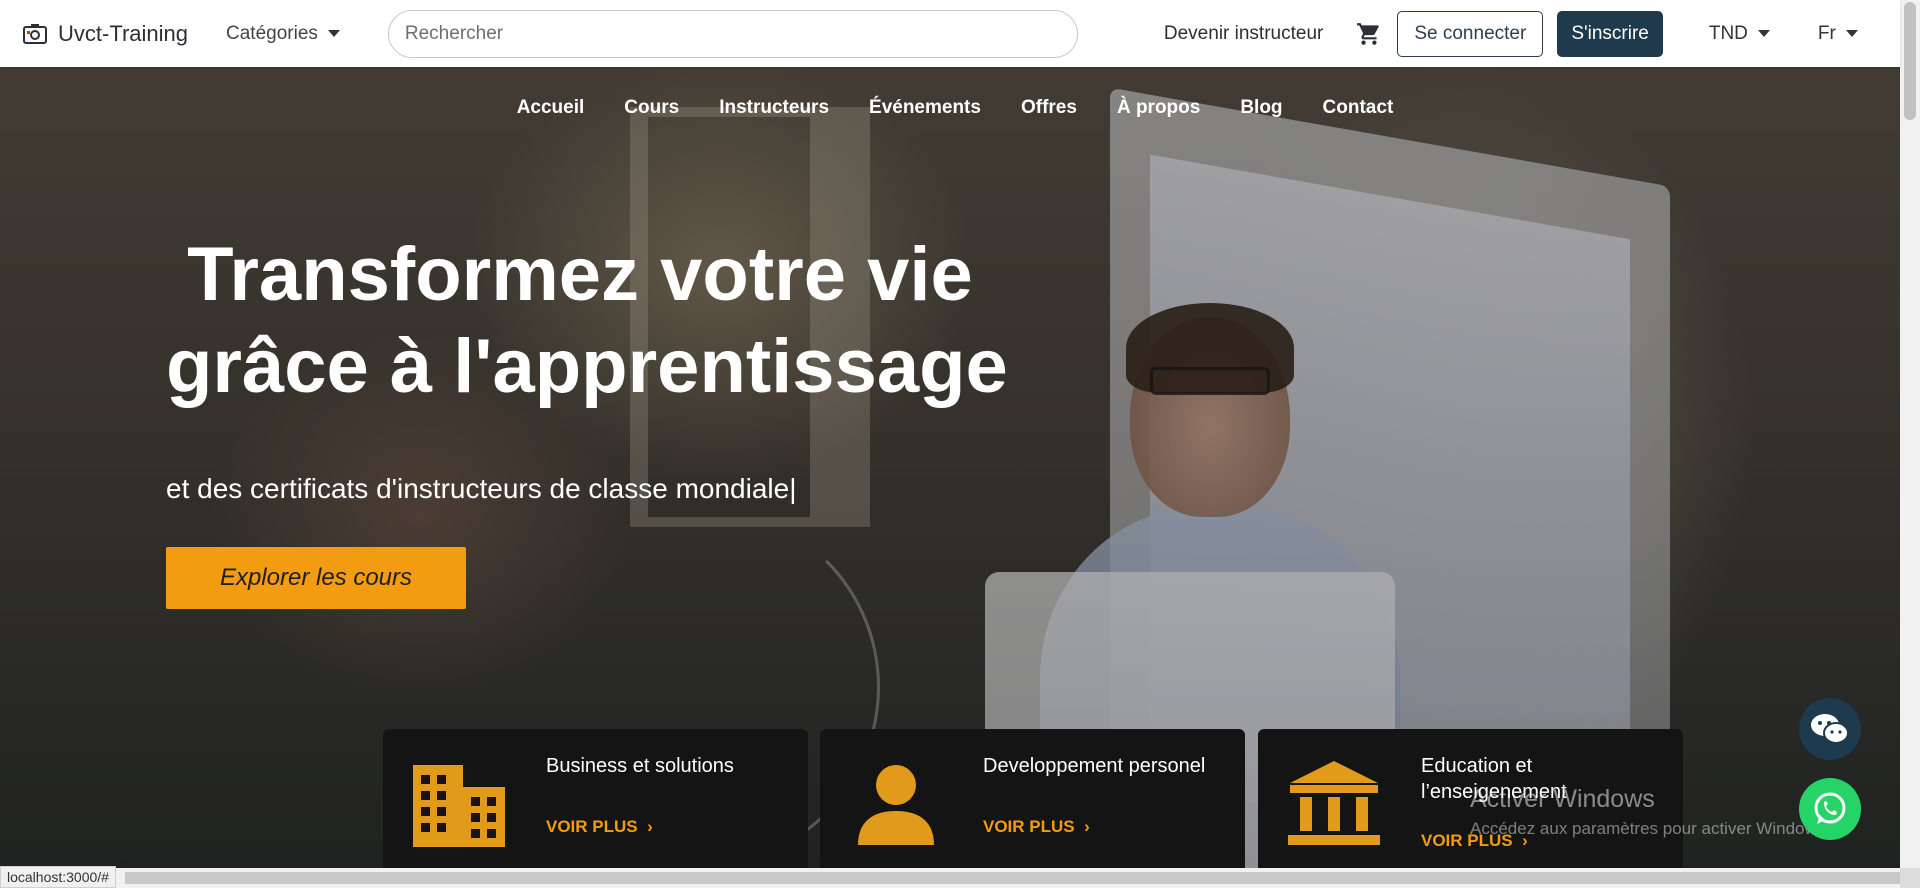  What do you see at coordinates (1094, 766) in the screenshot?
I see `card-title: Developpement personel` at bounding box center [1094, 766].